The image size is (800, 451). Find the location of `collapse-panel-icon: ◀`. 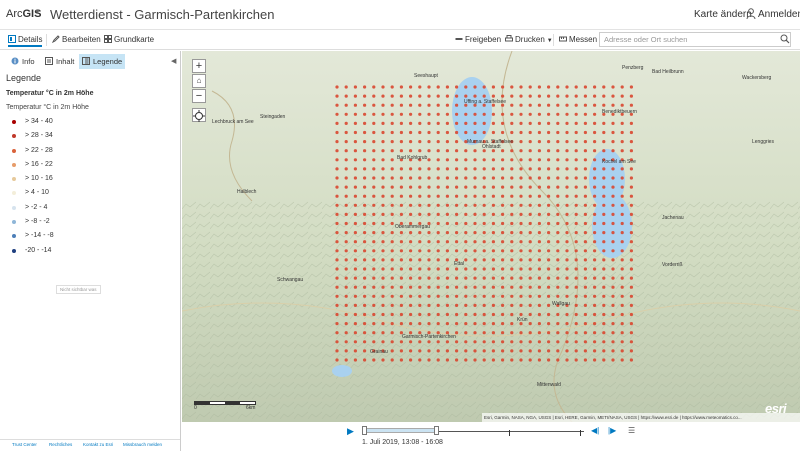

collapse-panel-icon: ◀ is located at coordinates (173, 61).